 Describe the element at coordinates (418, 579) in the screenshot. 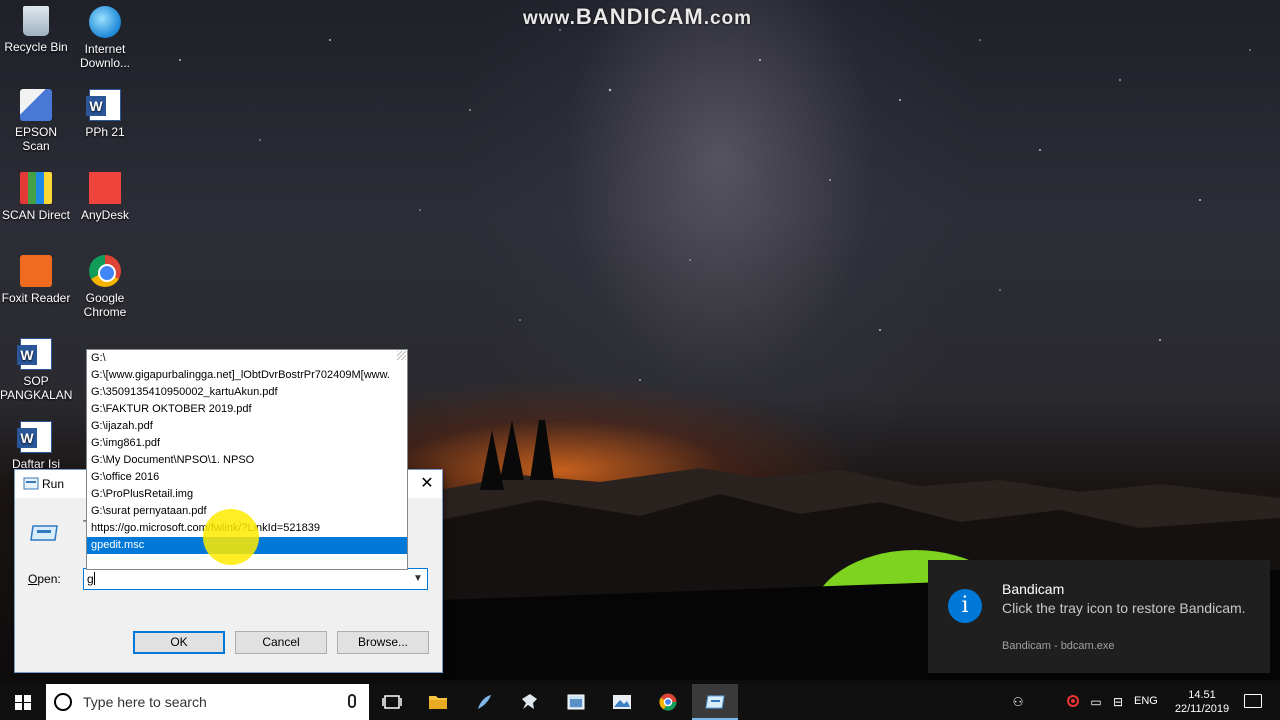

I see `chevron-down-icon: ▼` at that location.